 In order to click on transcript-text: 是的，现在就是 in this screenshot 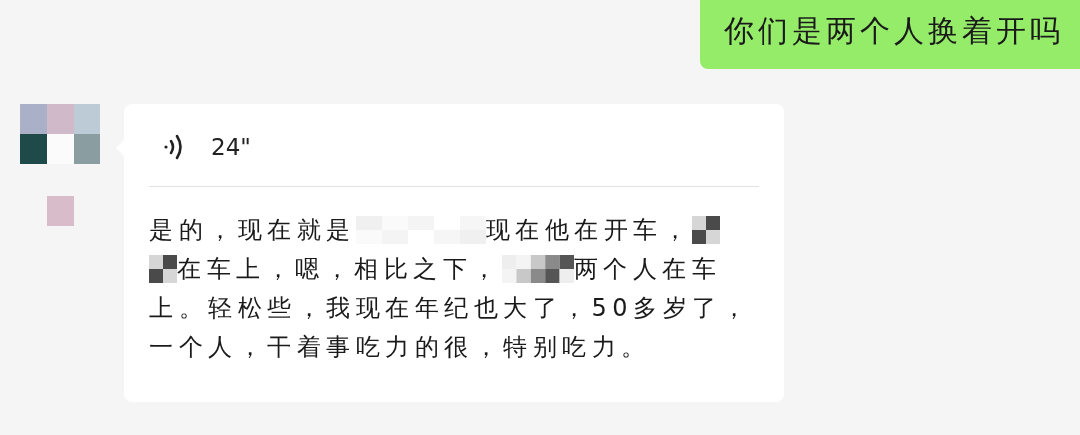, I will do `click(252, 230)`.